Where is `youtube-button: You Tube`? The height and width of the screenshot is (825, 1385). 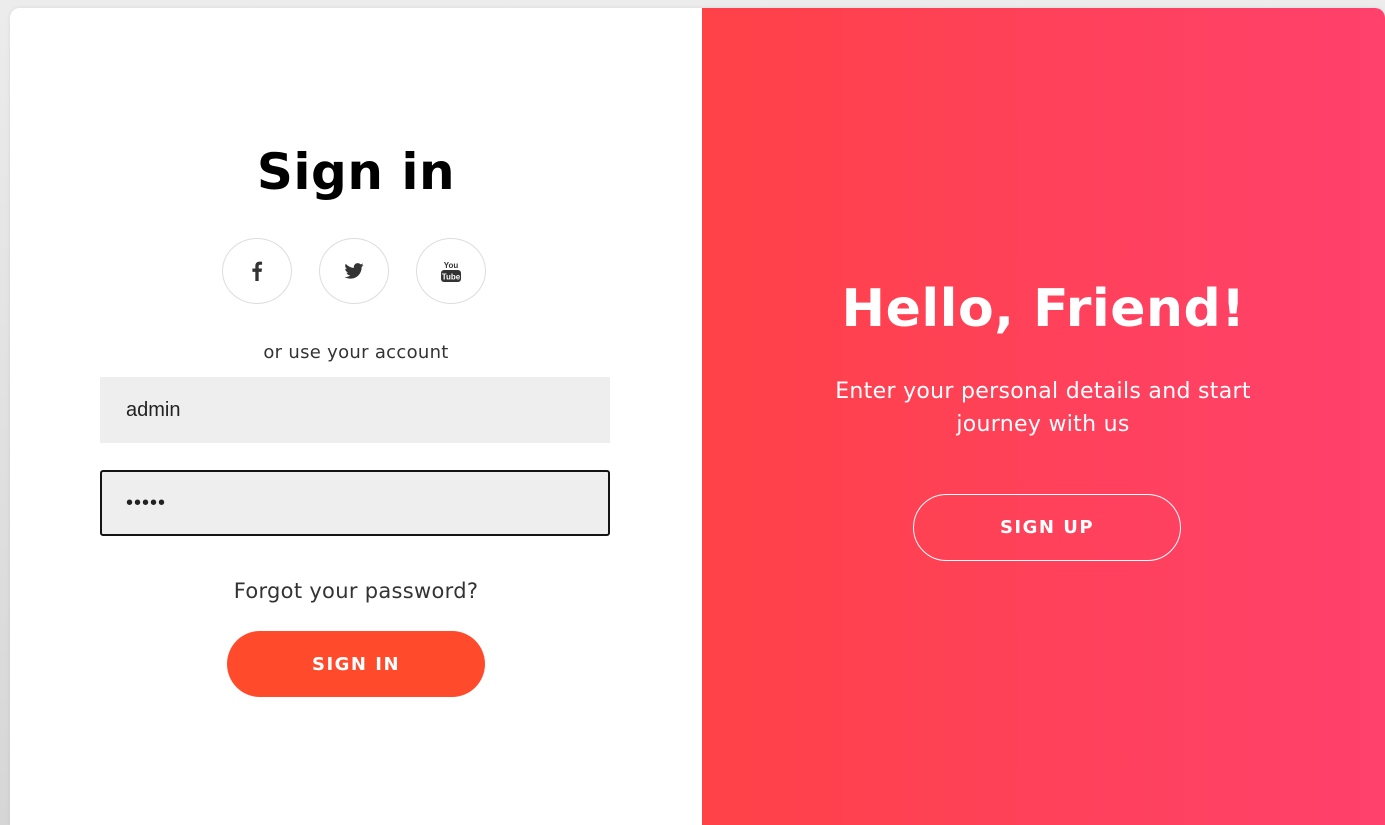 youtube-button: You Tube is located at coordinates (451, 271).